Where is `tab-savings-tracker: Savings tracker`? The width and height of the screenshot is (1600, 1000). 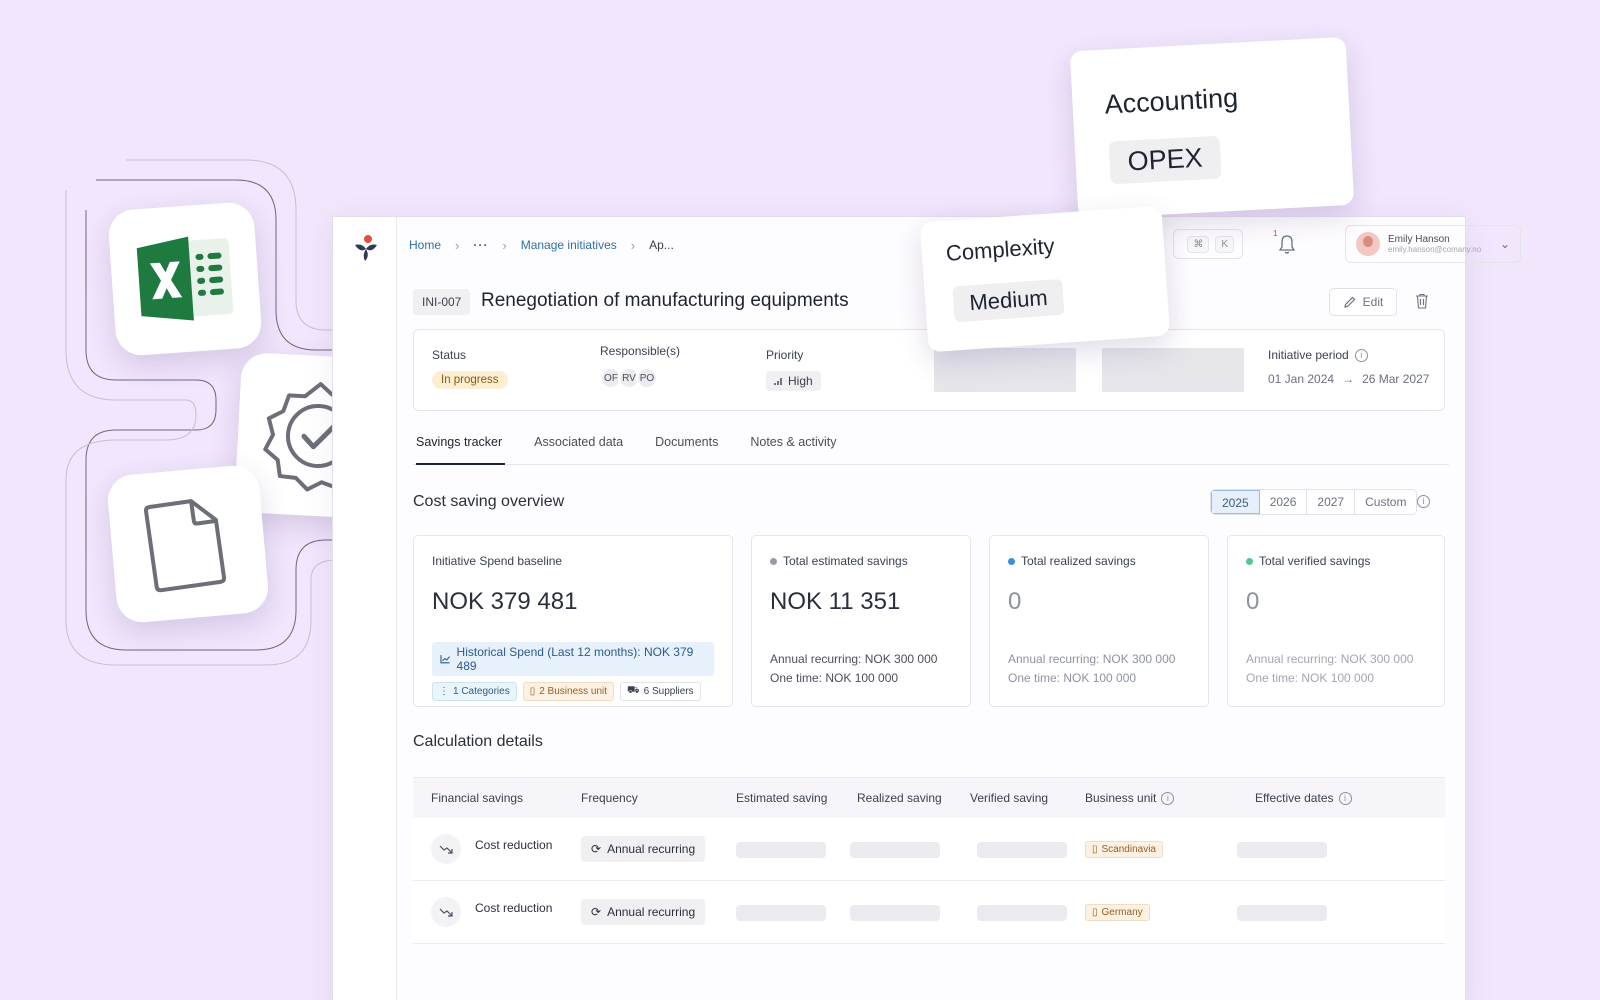 tab-savings-tracker: Savings tracker is located at coordinates (459, 447).